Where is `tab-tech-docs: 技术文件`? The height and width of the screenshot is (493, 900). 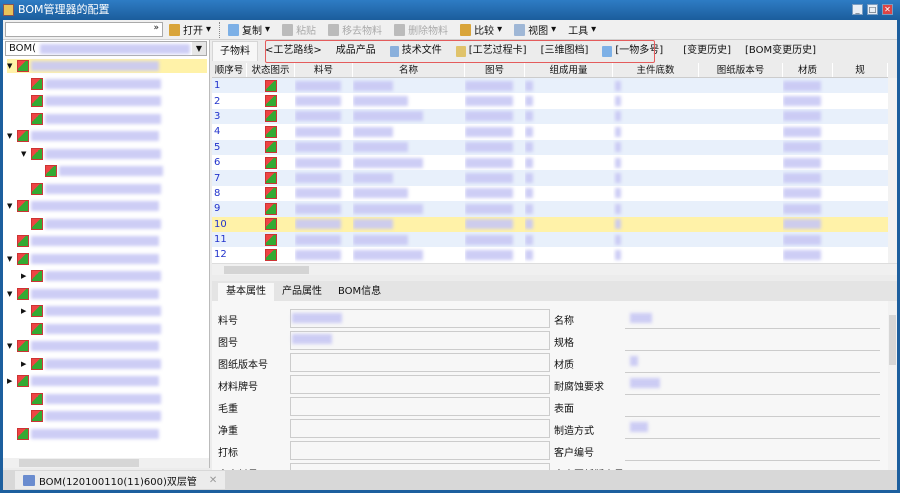 tab-tech-docs: 技术文件 is located at coordinates (416, 51).